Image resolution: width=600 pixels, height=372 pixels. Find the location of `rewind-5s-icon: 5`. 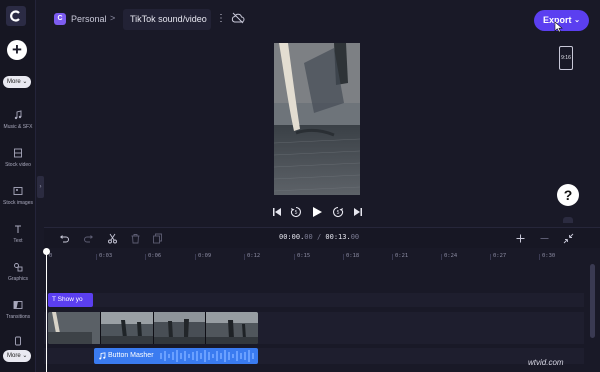

rewind-5s-icon: 5 is located at coordinates (296, 212).